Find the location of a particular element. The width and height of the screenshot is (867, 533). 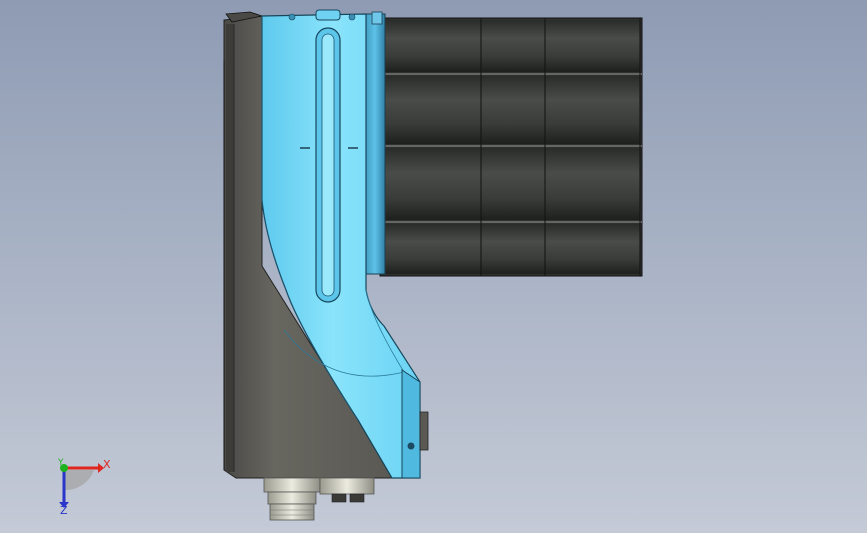

z-axis-label: Z is located at coordinates (64, 510).